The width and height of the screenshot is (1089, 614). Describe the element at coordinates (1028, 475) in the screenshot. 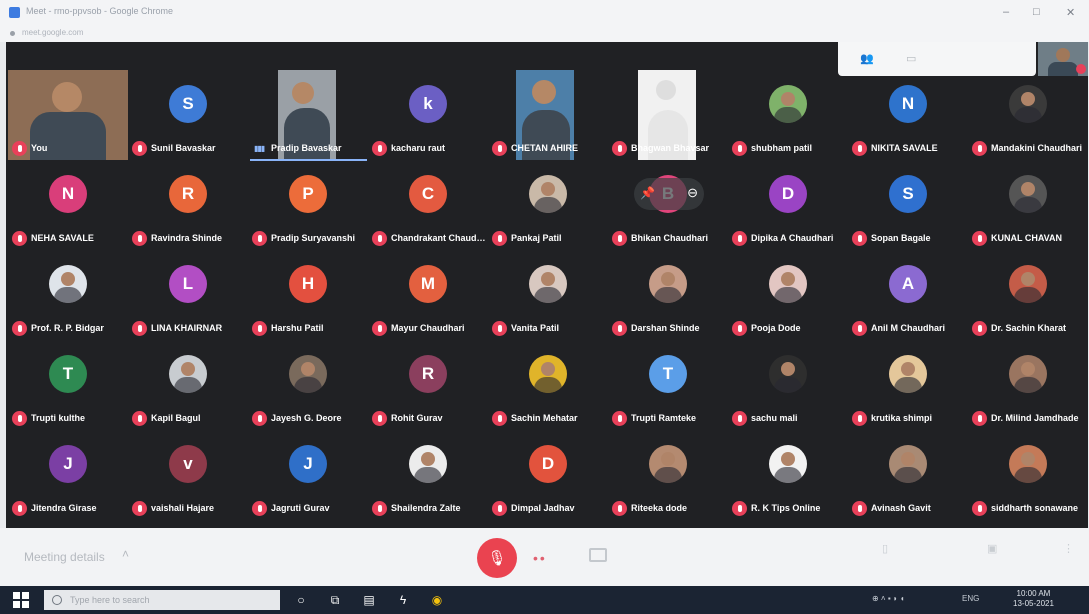

I see `participant-tile: siddharth sonawane` at that location.